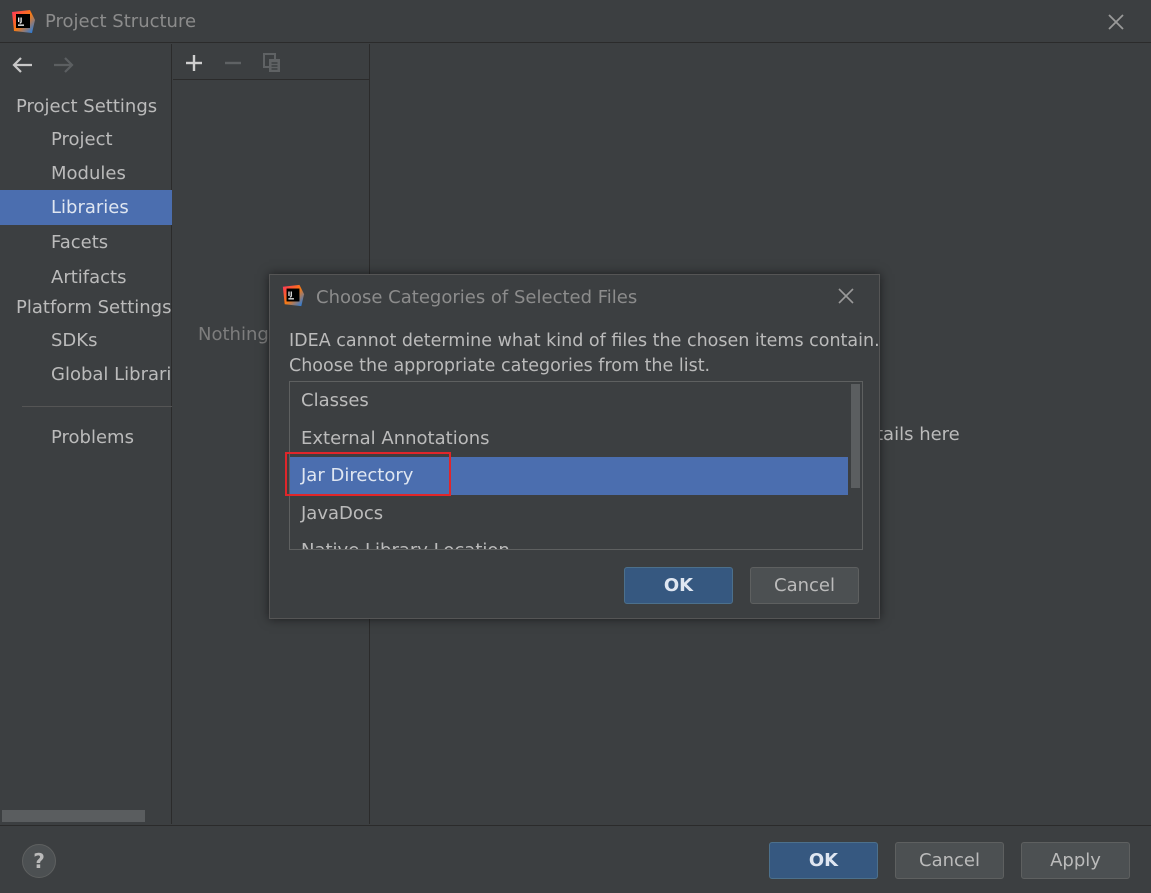  What do you see at coordinates (63, 65) in the screenshot?
I see `arrow-right-icon` at bounding box center [63, 65].